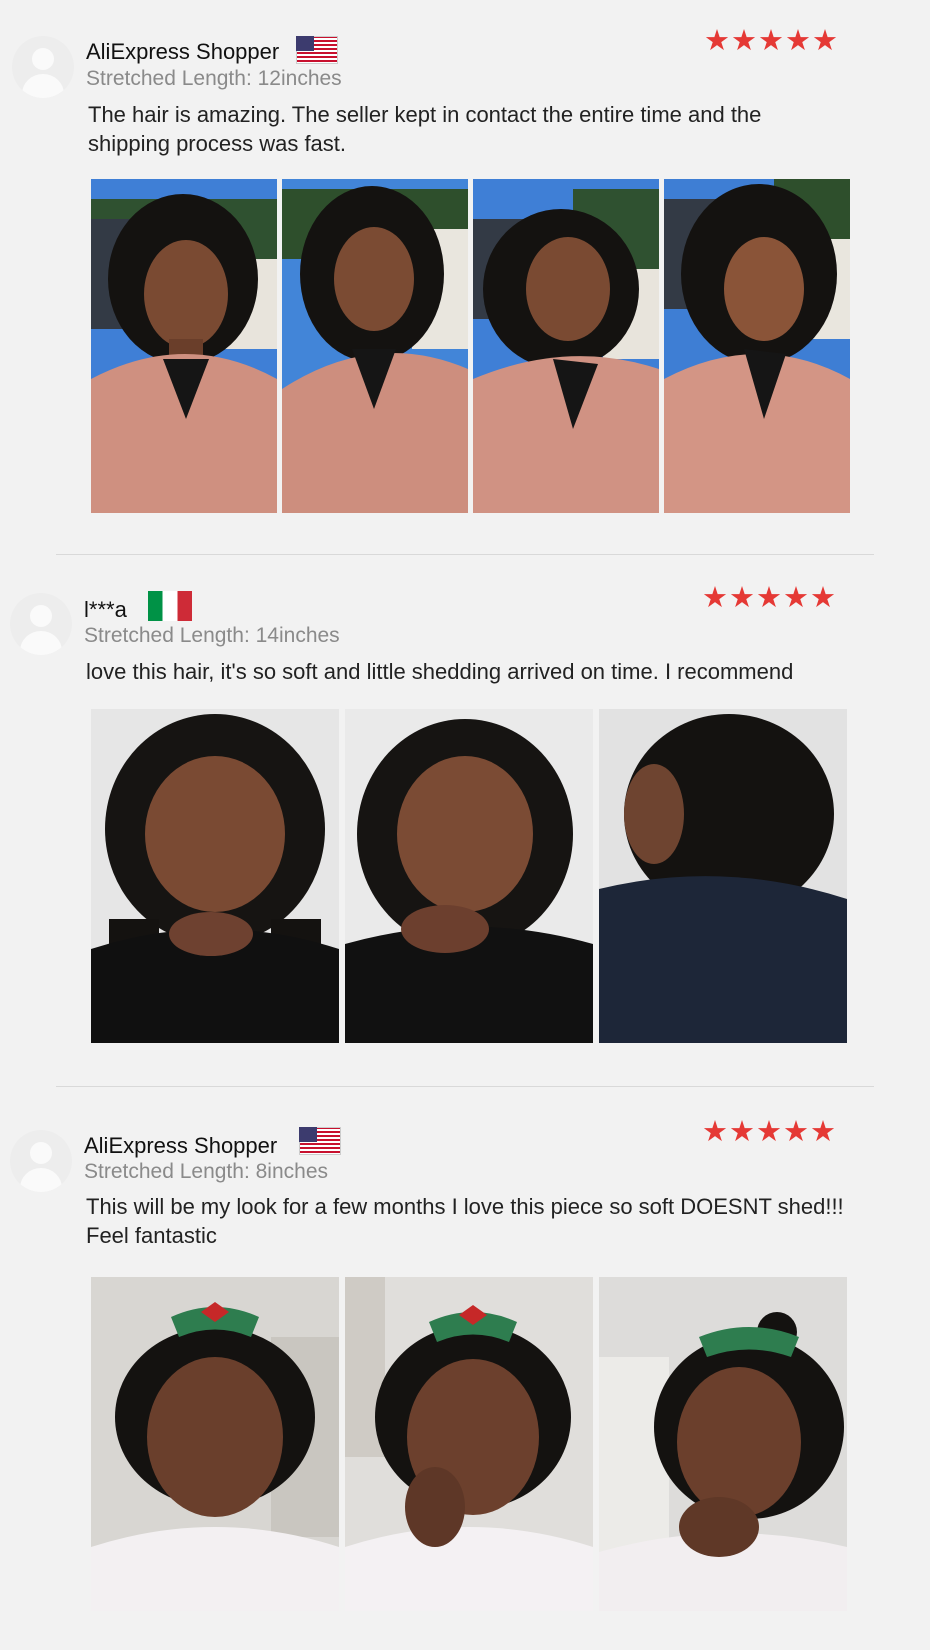 This screenshot has height=1650, width=930. What do you see at coordinates (105, 609) in the screenshot?
I see `reviewer-name: l***a` at bounding box center [105, 609].